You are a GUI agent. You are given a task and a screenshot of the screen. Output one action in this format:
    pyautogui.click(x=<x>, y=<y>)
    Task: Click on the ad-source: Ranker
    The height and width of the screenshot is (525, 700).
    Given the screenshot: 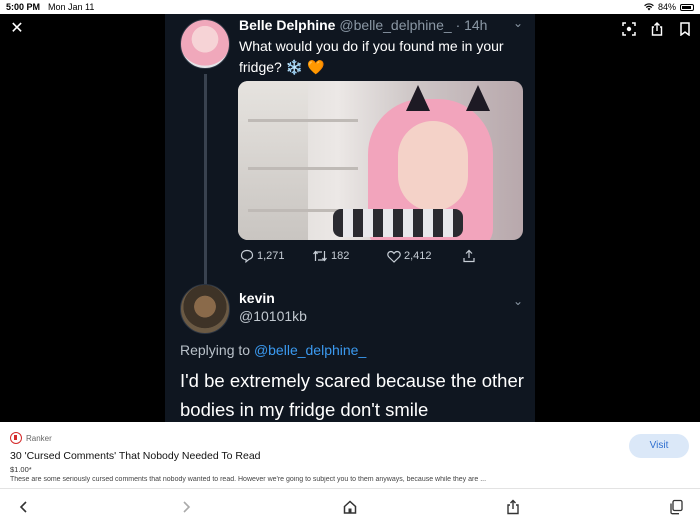 What is the action you would take?
    pyautogui.click(x=31, y=438)
    